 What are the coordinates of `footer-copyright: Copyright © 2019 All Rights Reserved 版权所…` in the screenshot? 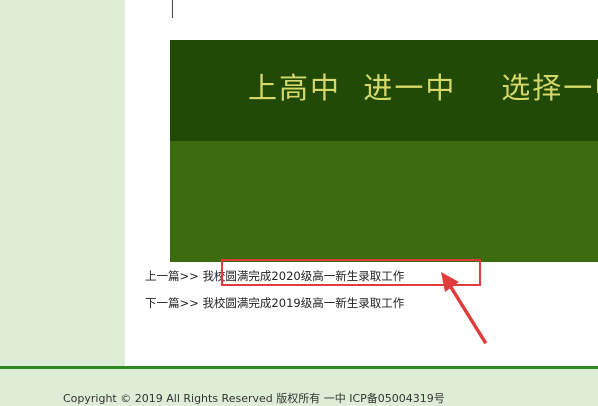 It's located at (254, 398).